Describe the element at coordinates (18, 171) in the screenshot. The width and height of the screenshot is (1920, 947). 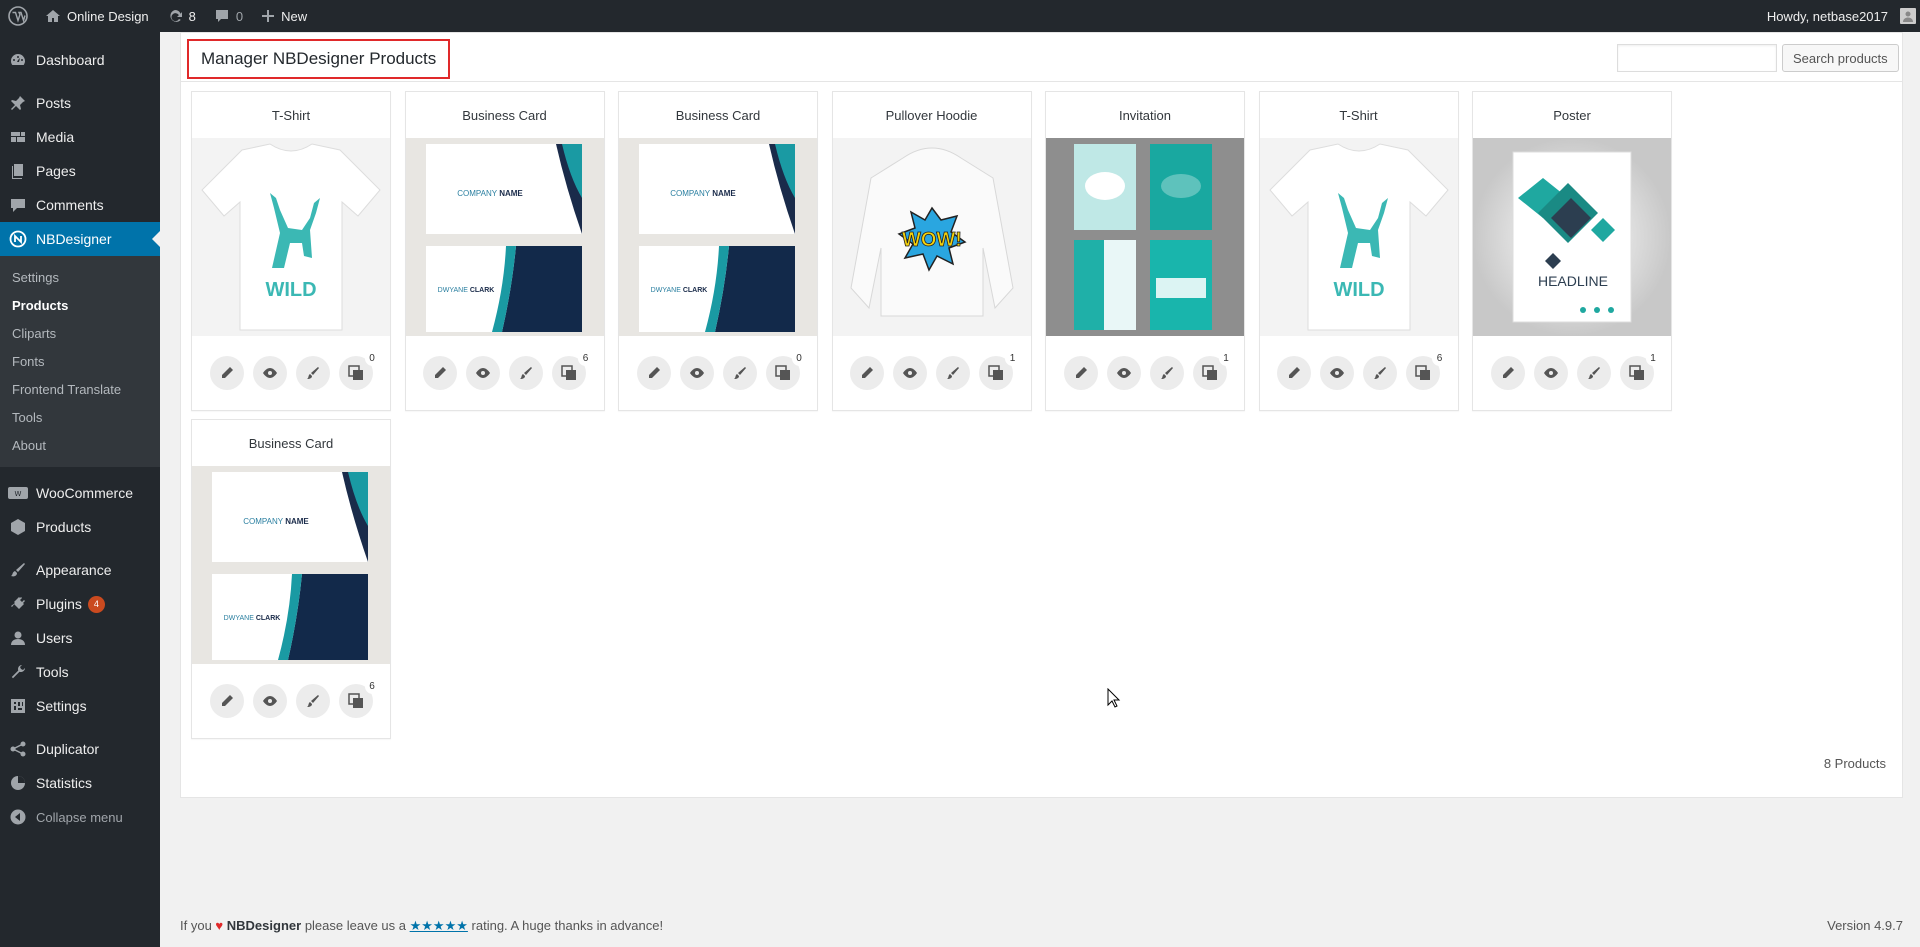
I see `pages-icon` at that location.